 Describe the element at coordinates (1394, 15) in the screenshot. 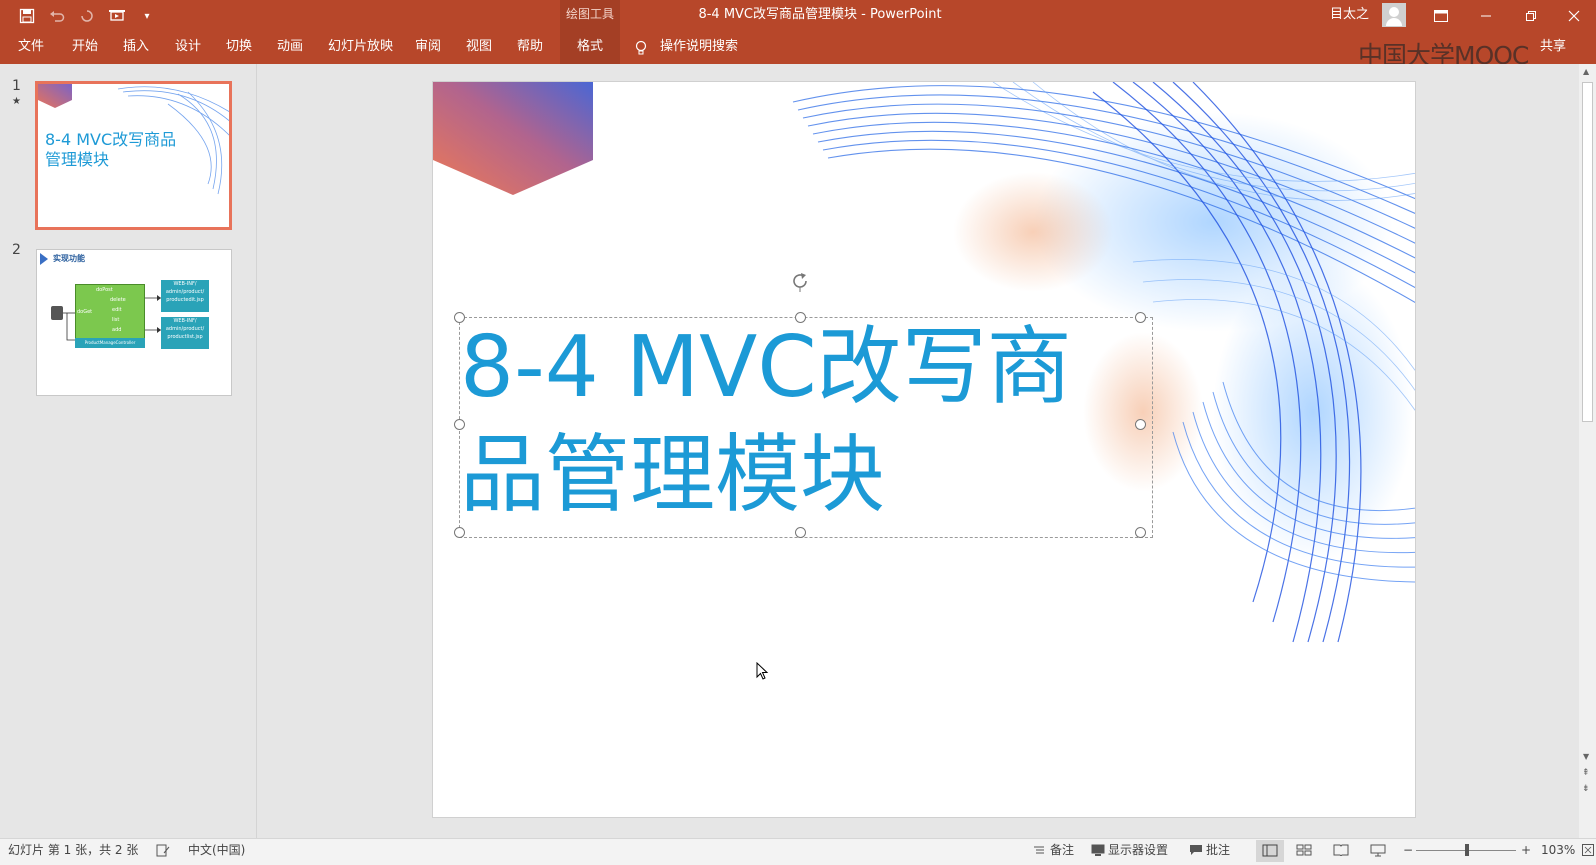

I see `avatar` at that location.